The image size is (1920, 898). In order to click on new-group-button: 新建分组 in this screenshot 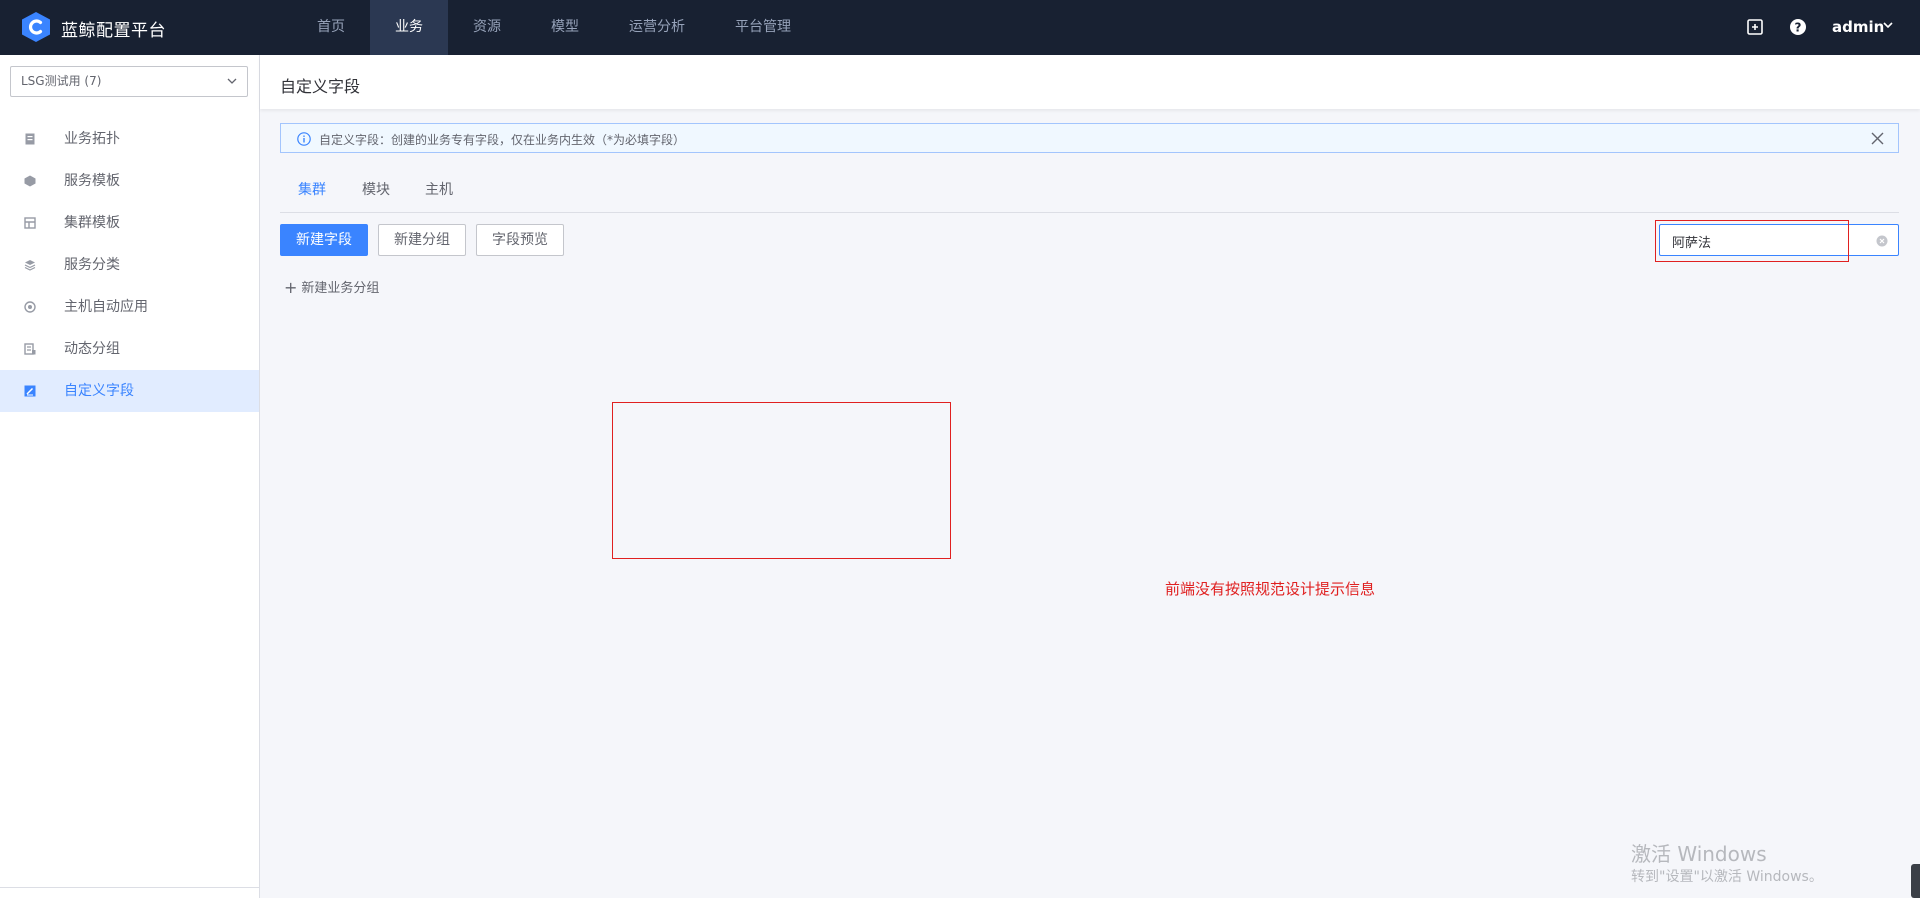, I will do `click(422, 240)`.